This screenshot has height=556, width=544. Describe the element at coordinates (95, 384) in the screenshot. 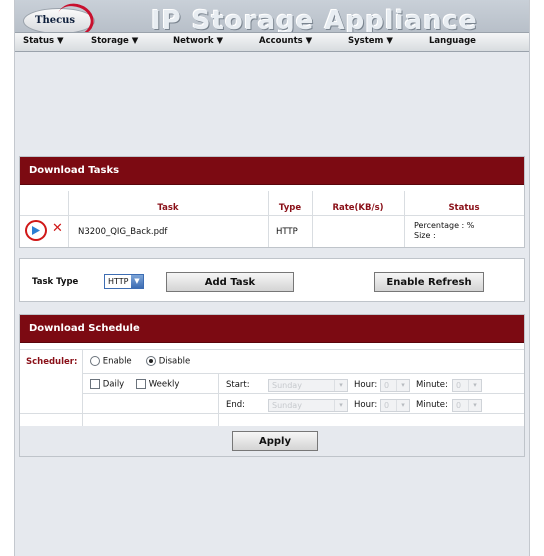

I see `daily-checkbox` at that location.